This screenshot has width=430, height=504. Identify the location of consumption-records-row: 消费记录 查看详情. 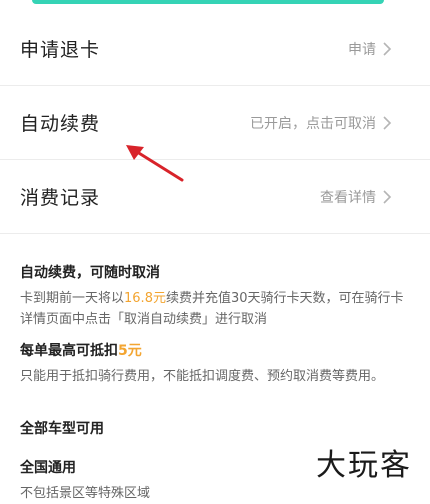
(215, 197).